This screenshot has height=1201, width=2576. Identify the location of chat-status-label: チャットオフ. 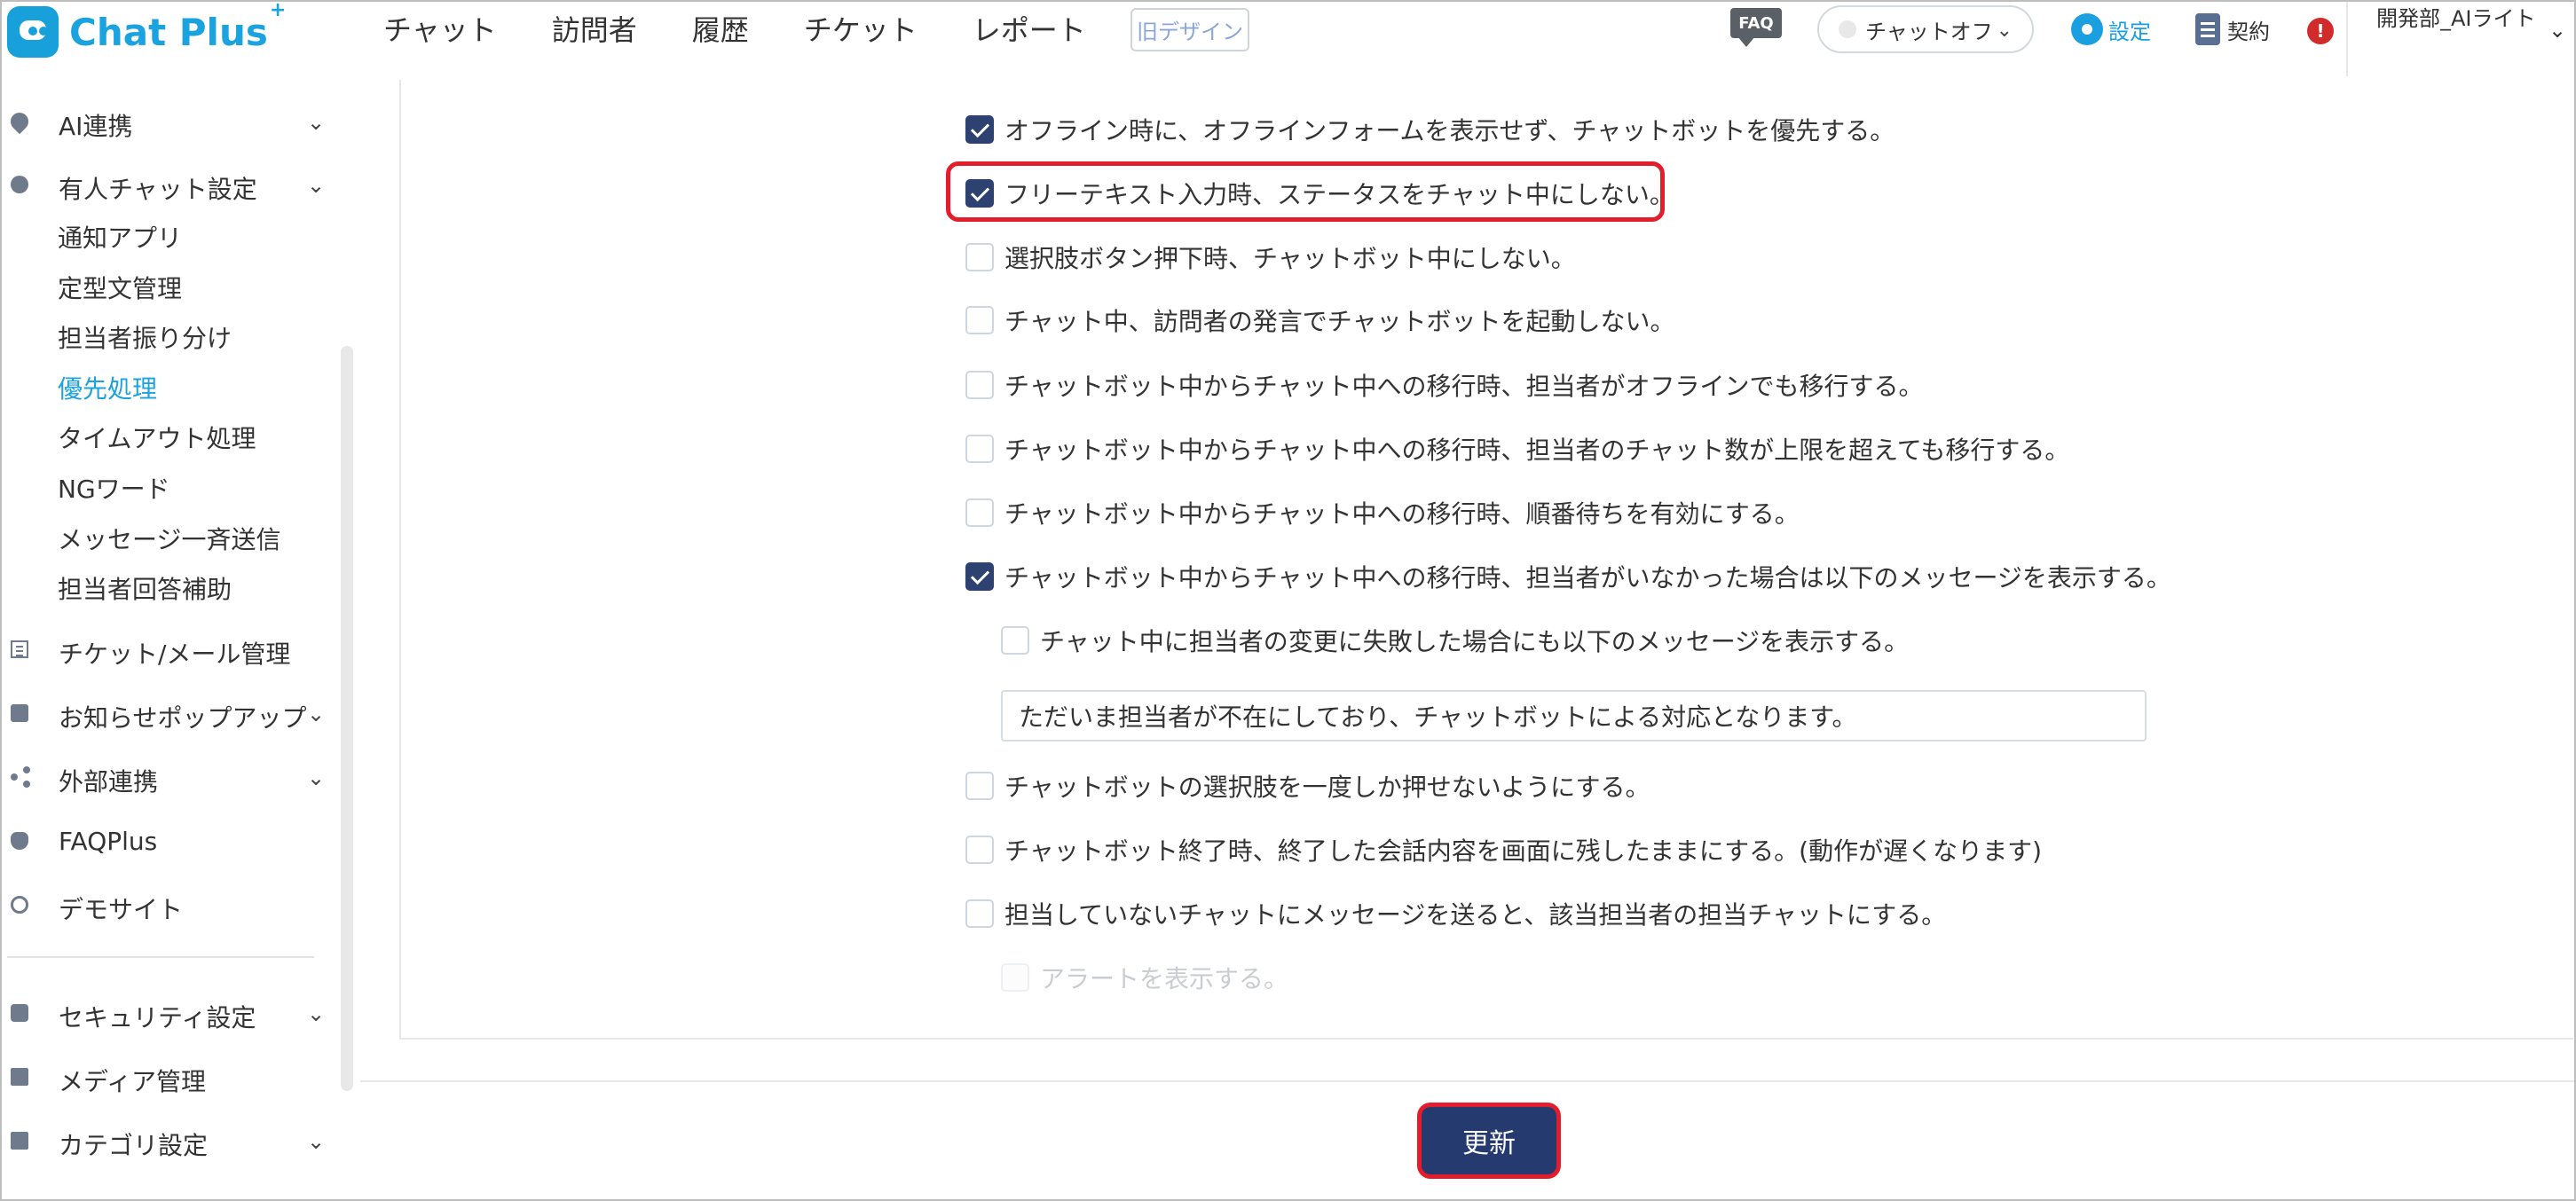
(1929, 31).